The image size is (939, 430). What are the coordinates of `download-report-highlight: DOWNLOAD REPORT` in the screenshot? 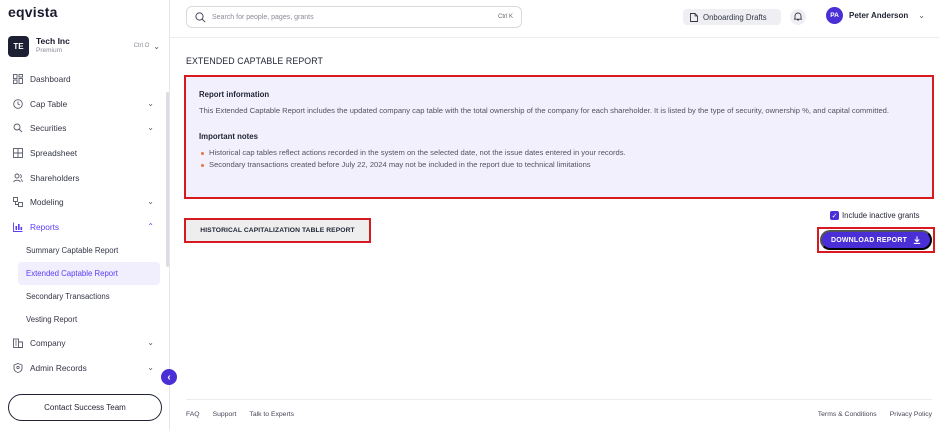 It's located at (876, 240).